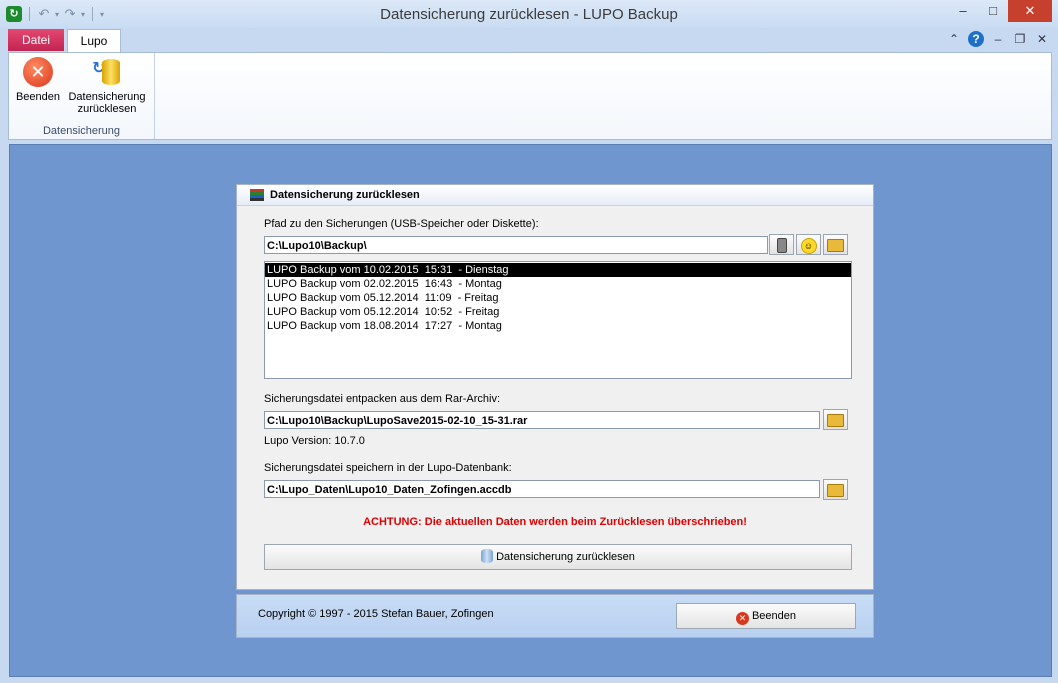 This screenshot has height=683, width=1058. What do you see at coordinates (314, 441) in the screenshot?
I see `lupo-version-text: Lupo Version: 10.7.0` at bounding box center [314, 441].